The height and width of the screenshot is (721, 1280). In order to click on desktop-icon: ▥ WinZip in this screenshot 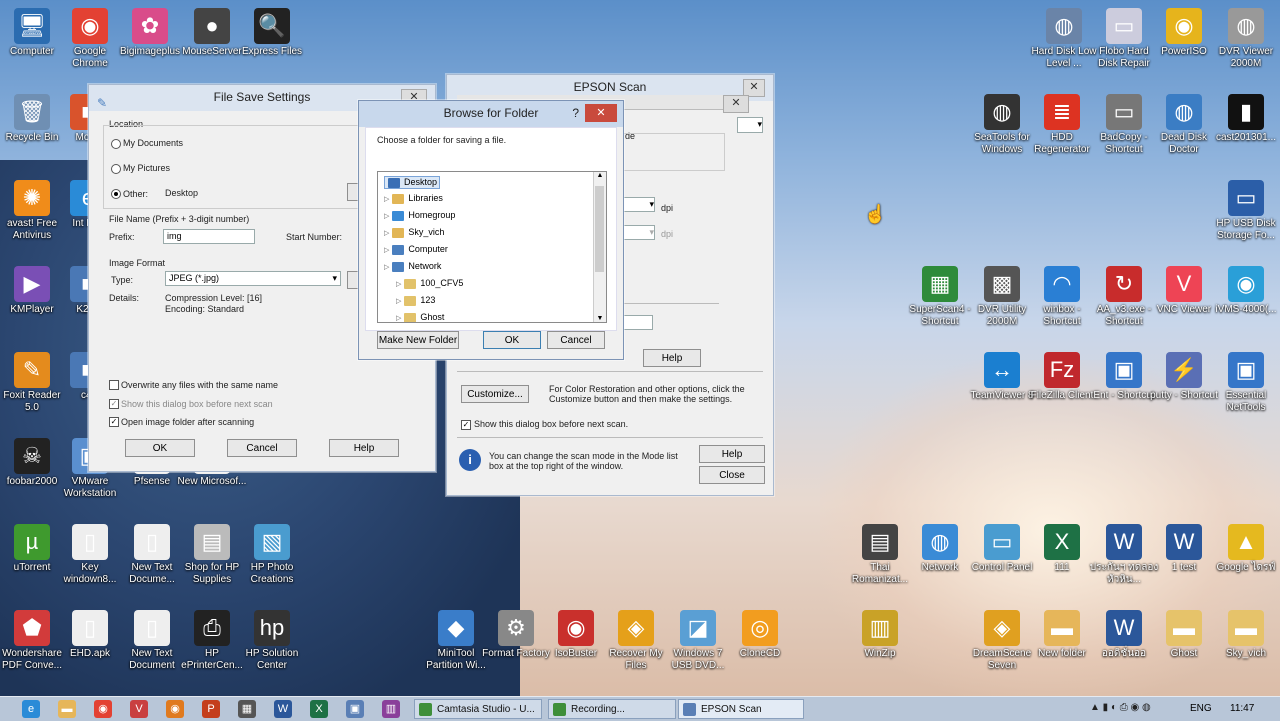, I will do `click(880, 635)`.